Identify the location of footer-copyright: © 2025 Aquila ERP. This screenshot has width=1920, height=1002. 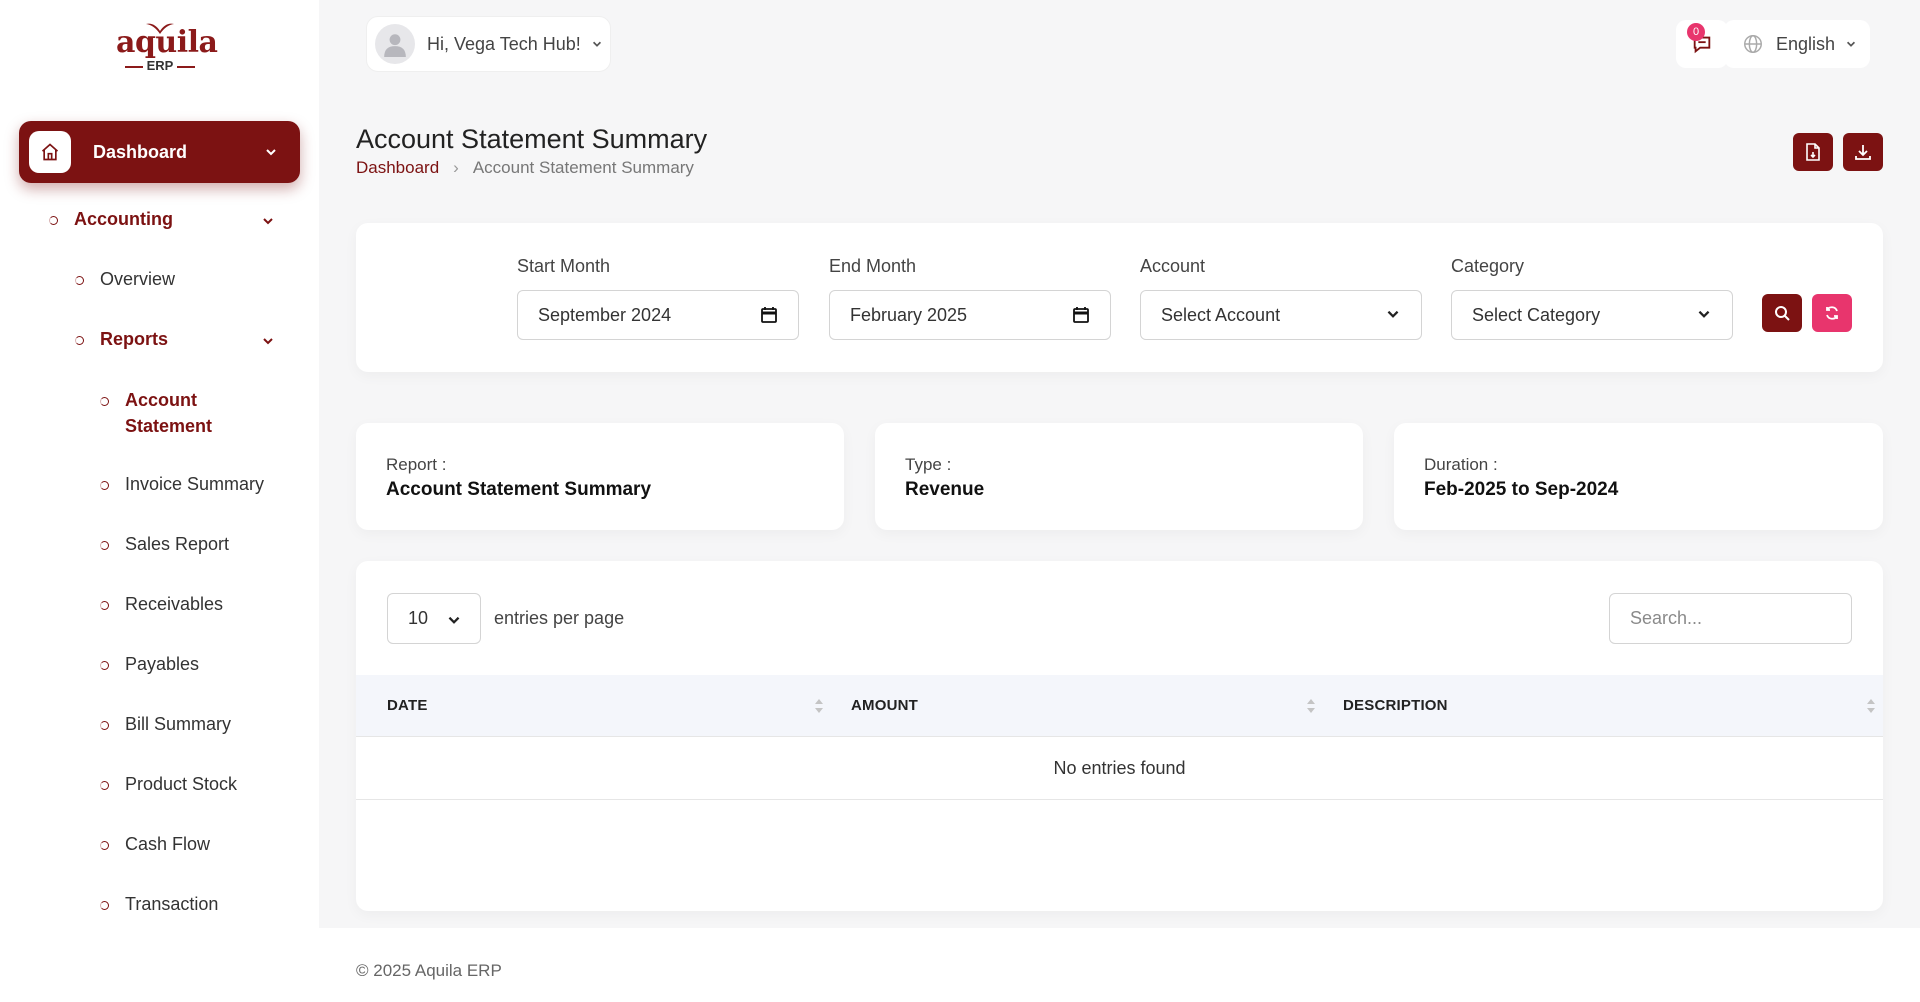
(429, 970).